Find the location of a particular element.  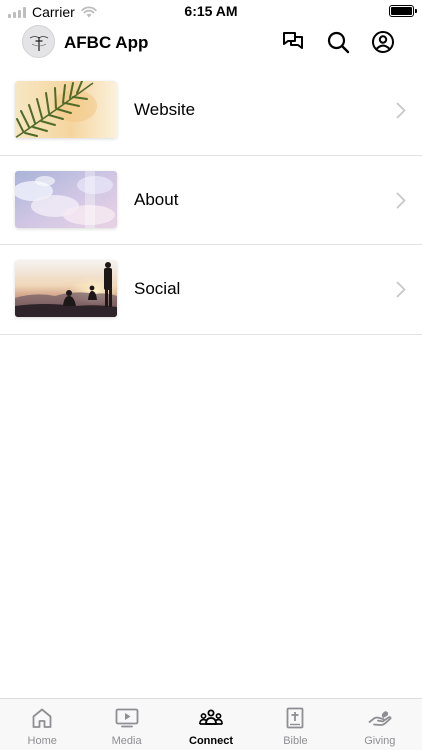

tab-bar: Home Media Connect Bible Giving is located at coordinates (211, 724).